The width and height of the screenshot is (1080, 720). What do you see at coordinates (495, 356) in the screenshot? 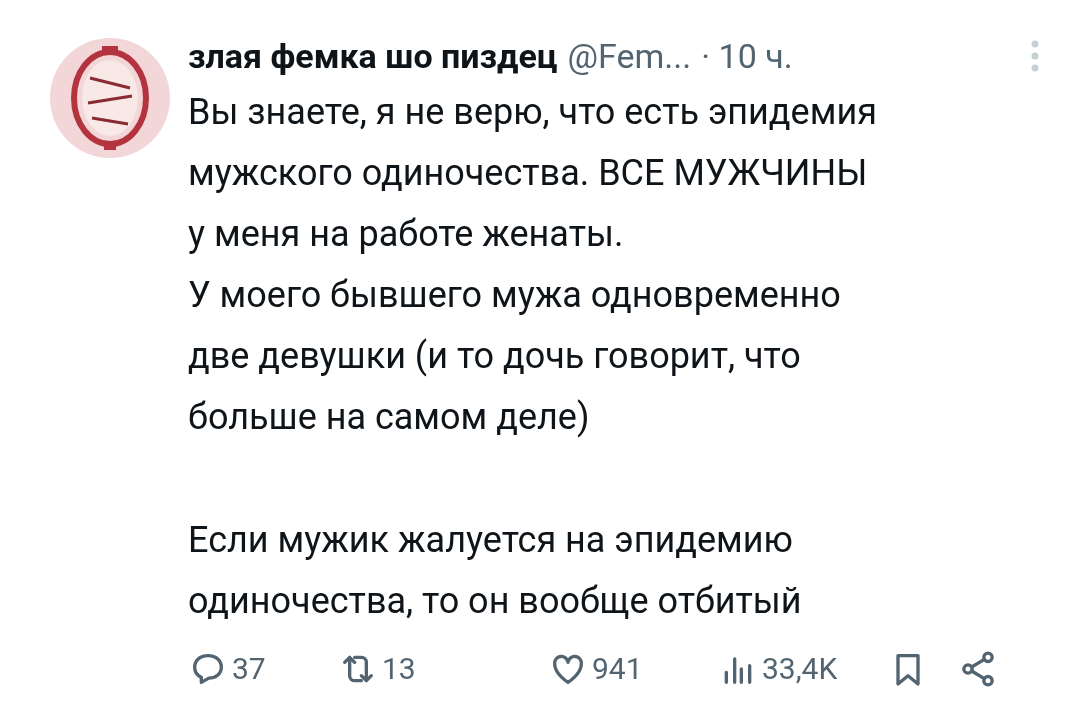
I see `post-text-line: две девушки (и то дочь говорит, что` at bounding box center [495, 356].